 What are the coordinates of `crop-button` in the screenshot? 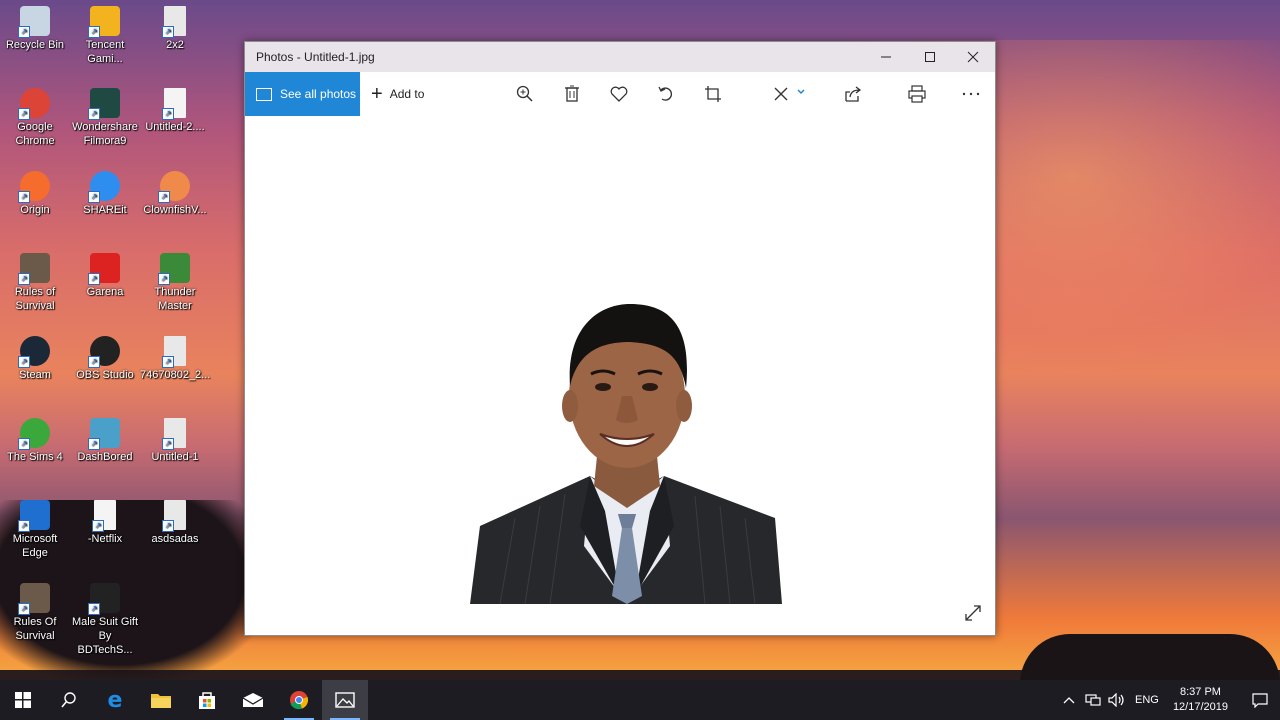 It's located at (713, 94).